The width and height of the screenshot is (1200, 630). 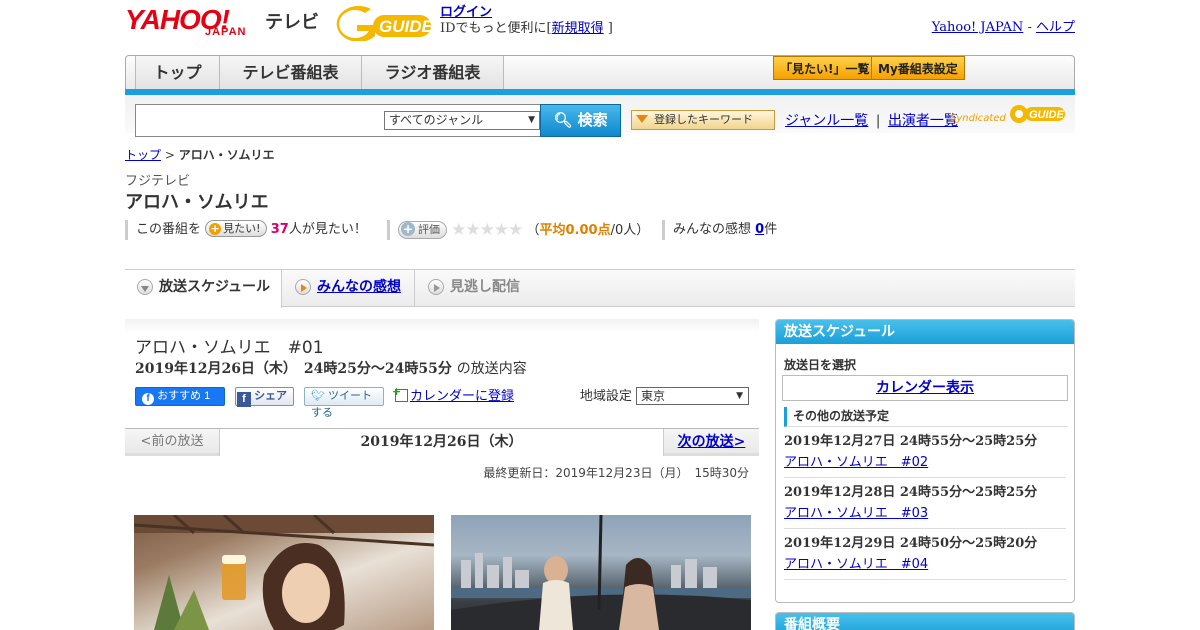 I want to click on facebook-recommend-label: おすすめ 1, so click(x=184, y=396).